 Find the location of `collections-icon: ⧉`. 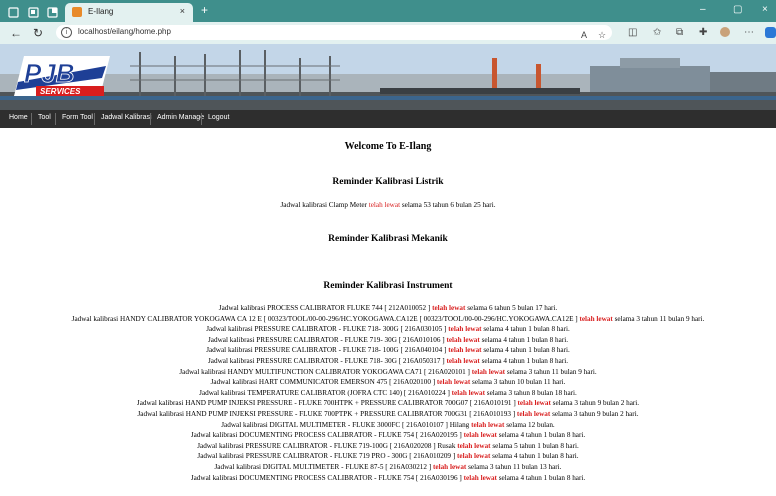

collections-icon: ⧉ is located at coordinates (679, 32).